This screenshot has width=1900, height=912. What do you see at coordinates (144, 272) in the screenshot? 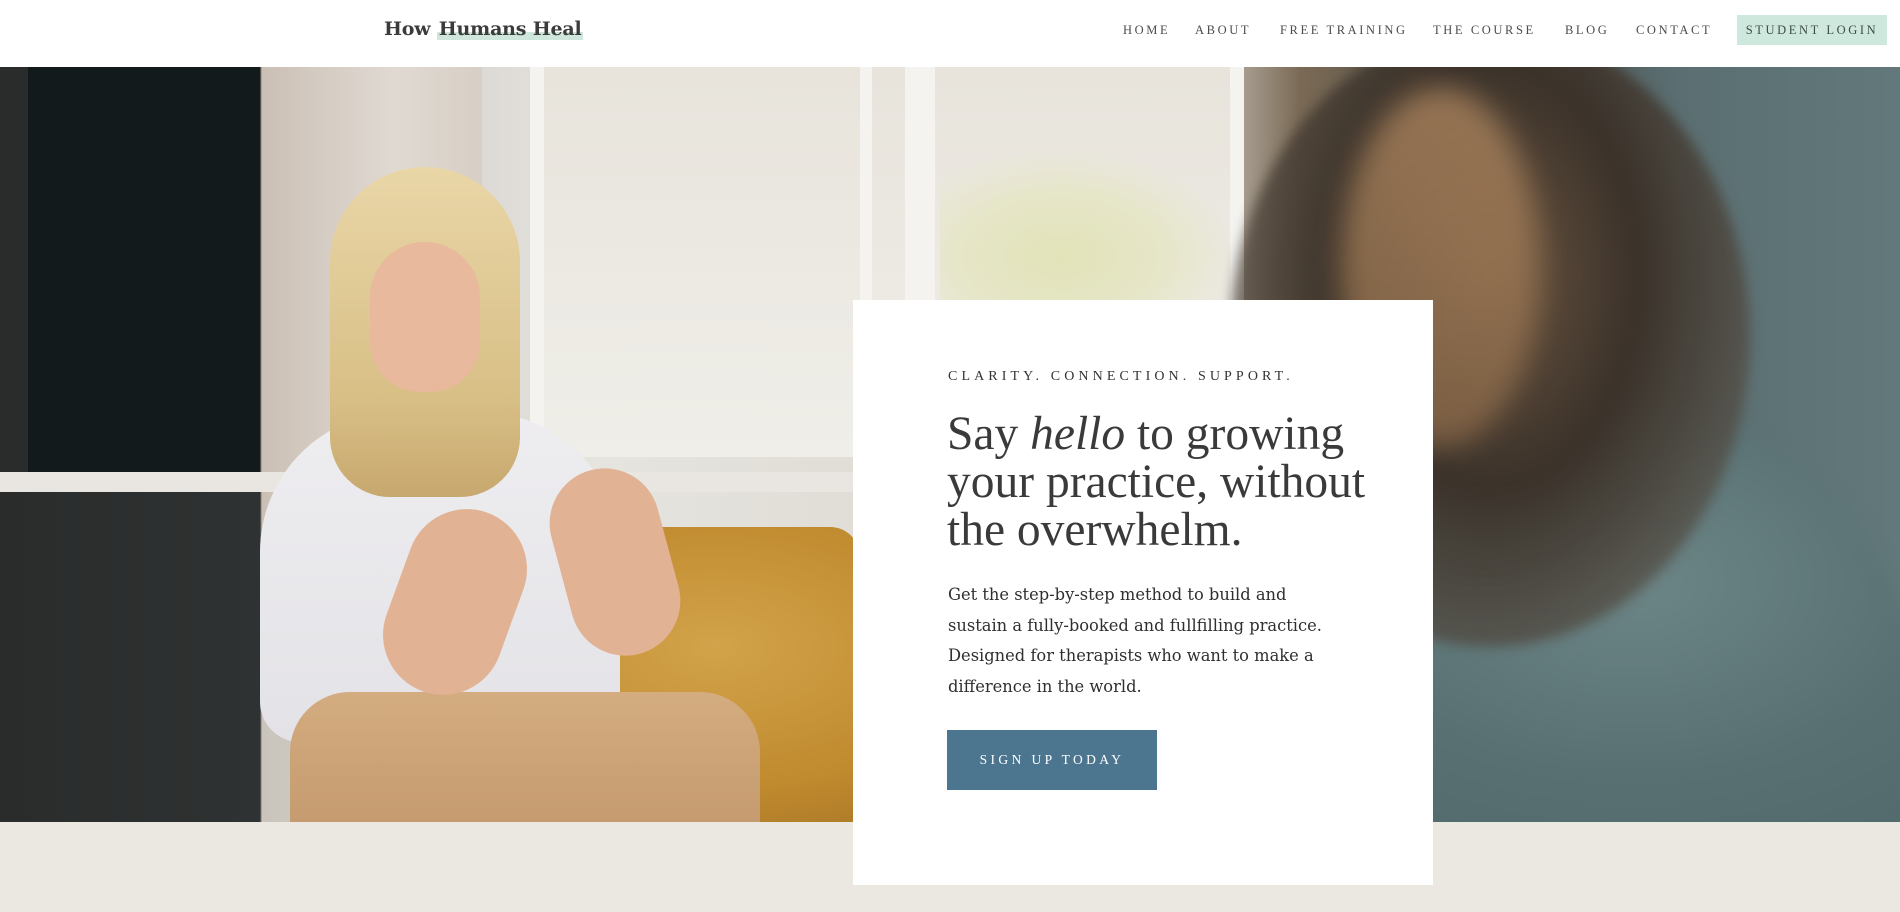
I see `curtain-dark` at bounding box center [144, 272].